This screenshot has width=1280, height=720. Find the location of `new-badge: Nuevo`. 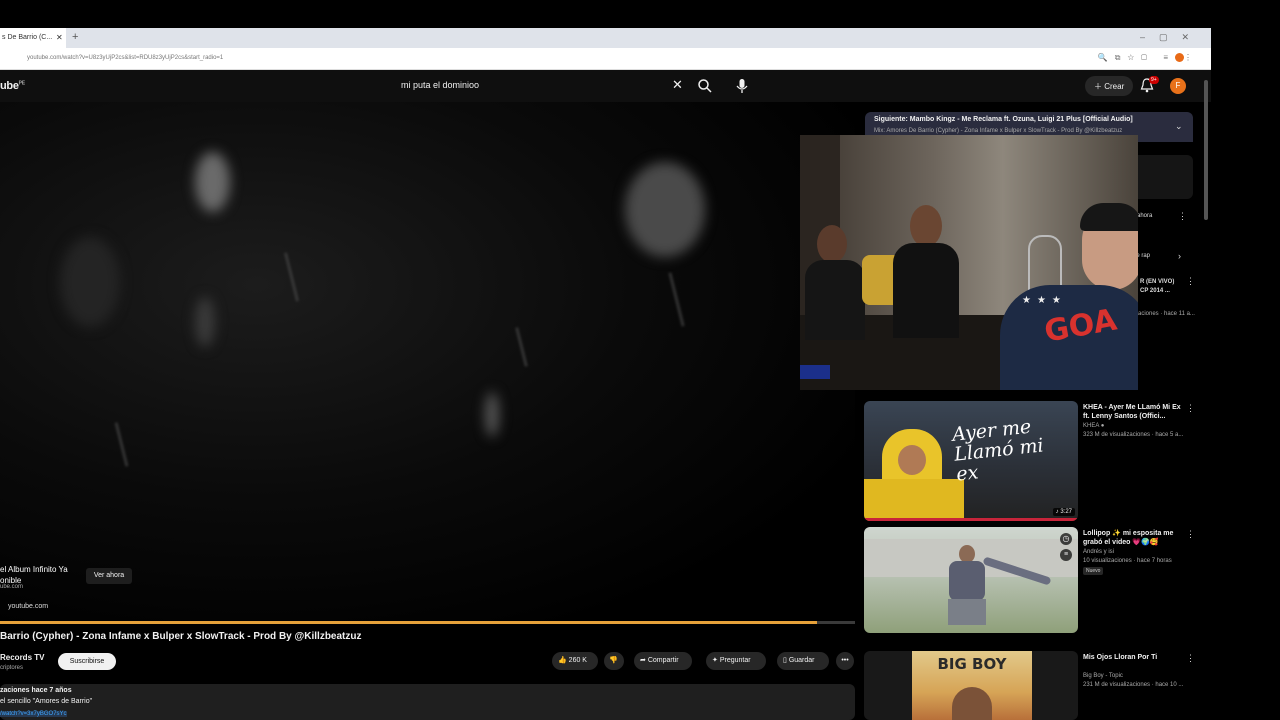

new-badge: Nuevo is located at coordinates (1093, 571).